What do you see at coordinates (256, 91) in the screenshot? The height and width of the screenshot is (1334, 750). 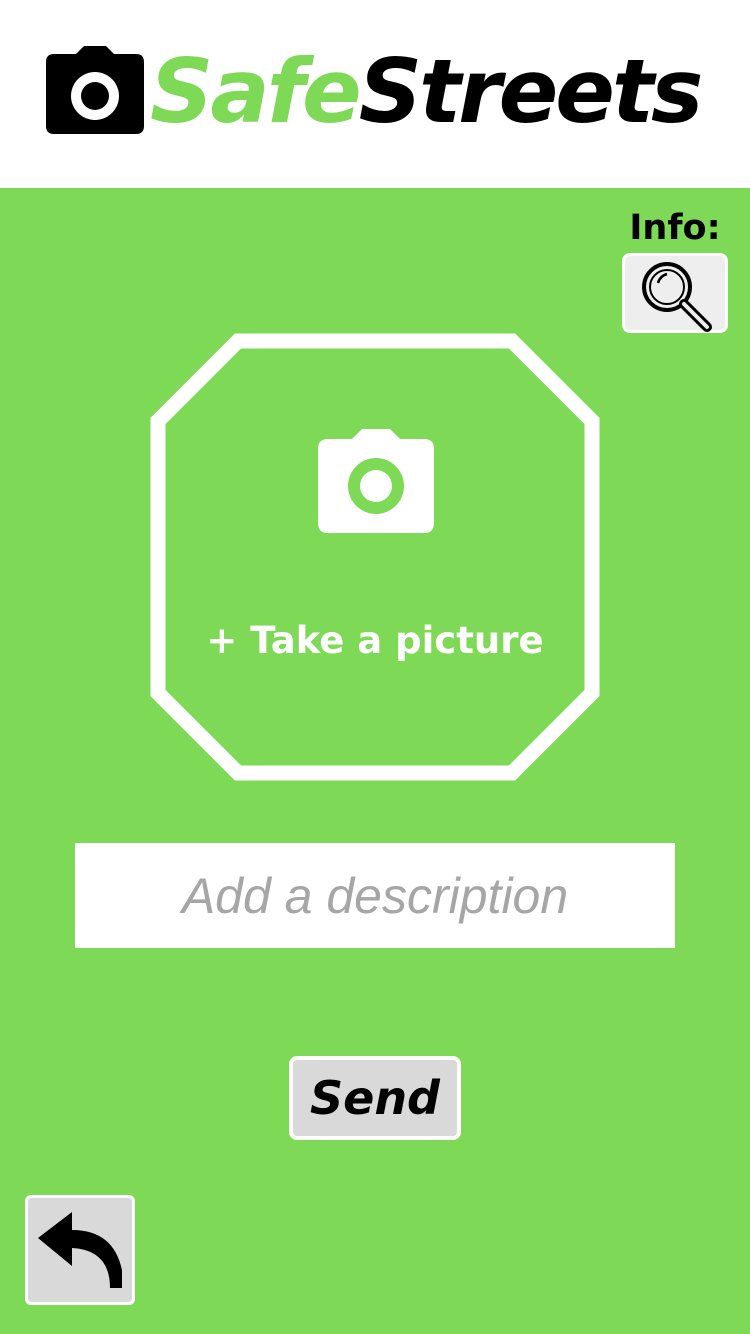 I see `brand-part-safe: Safe` at bounding box center [256, 91].